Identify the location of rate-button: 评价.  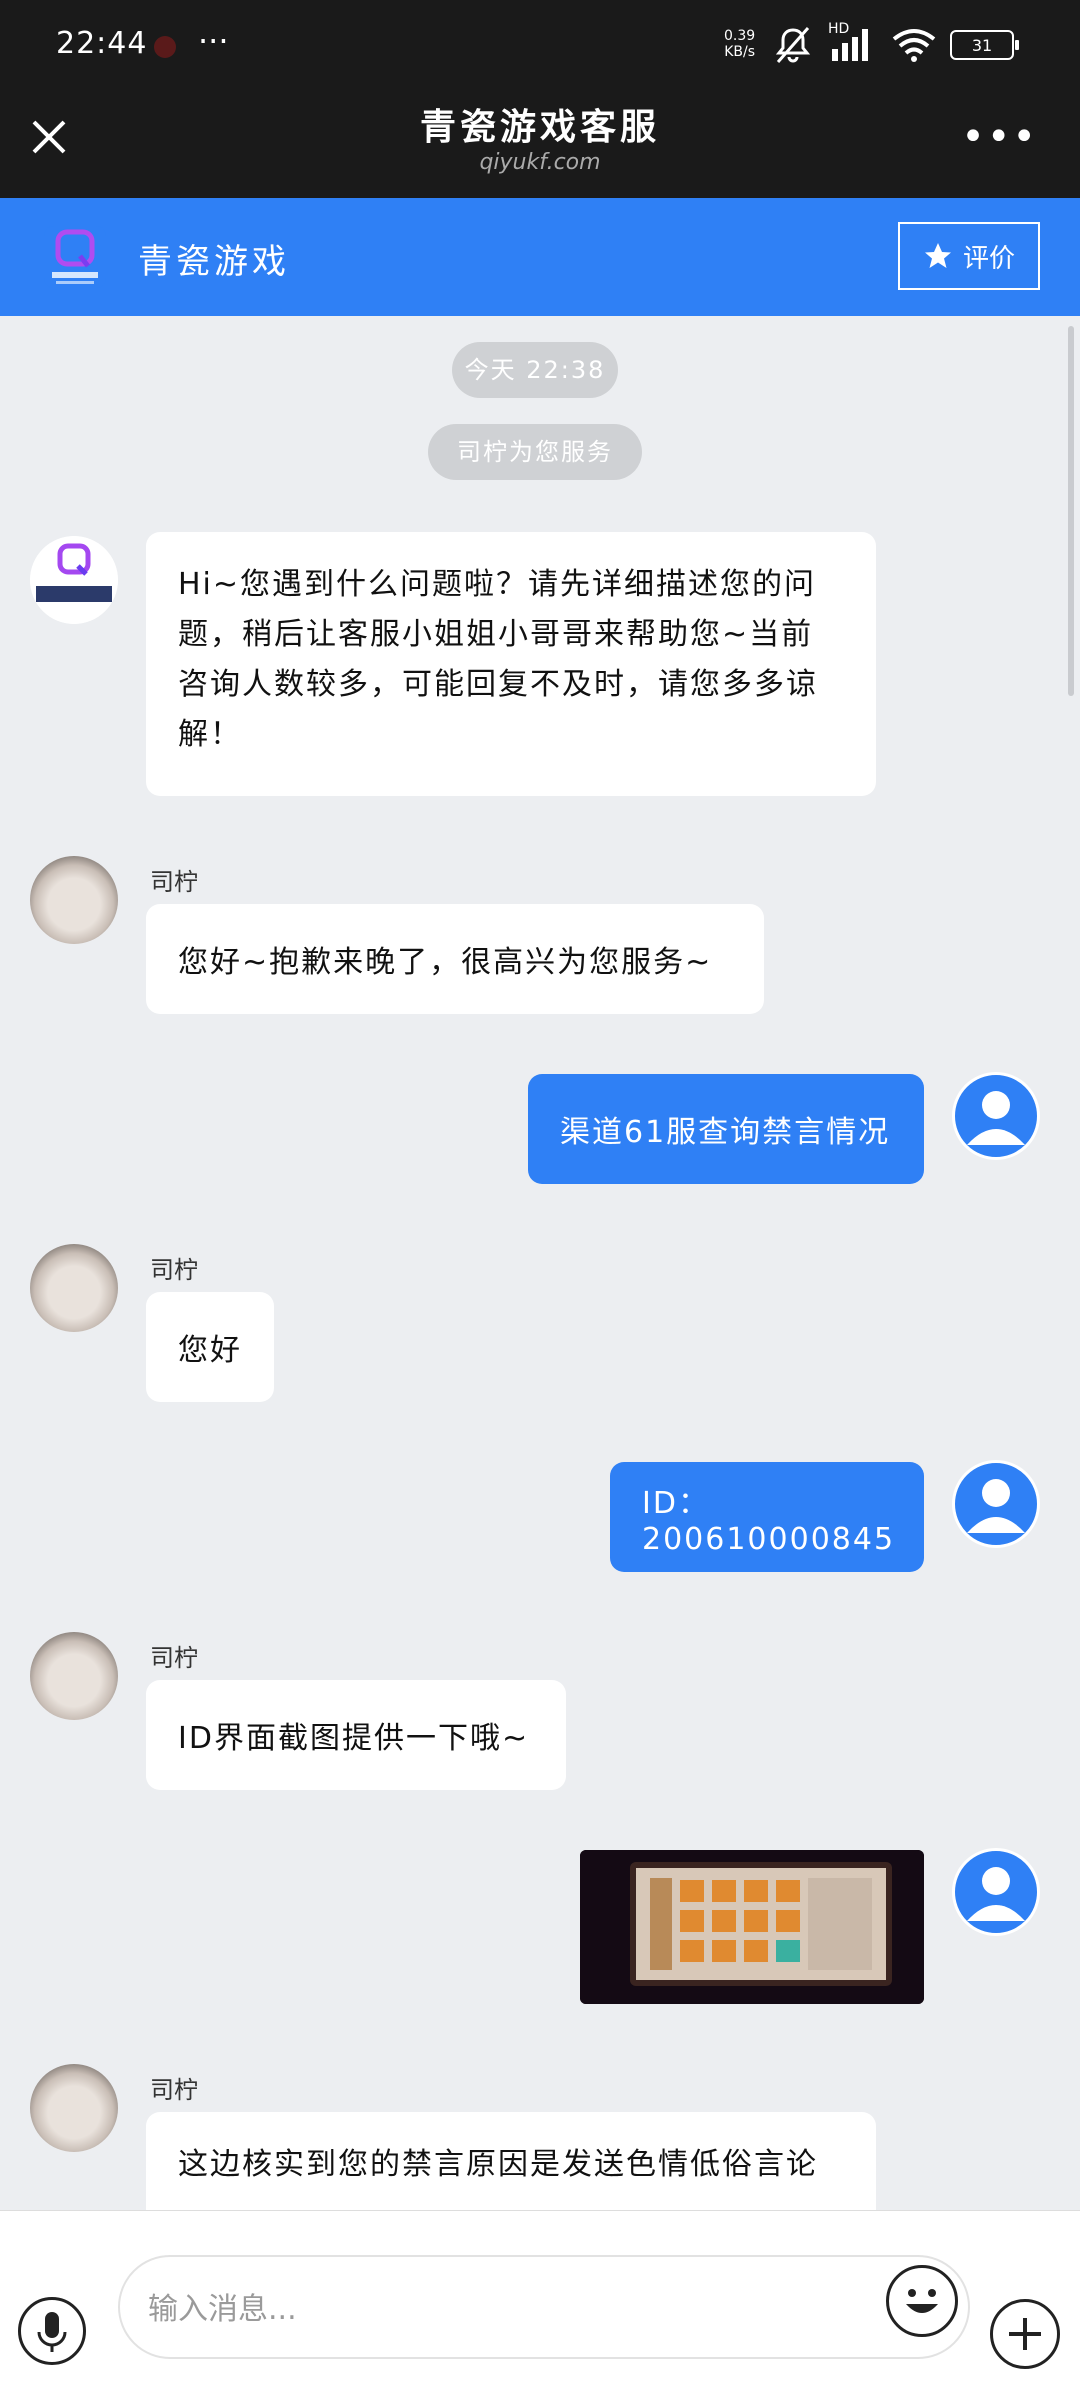
(969, 256).